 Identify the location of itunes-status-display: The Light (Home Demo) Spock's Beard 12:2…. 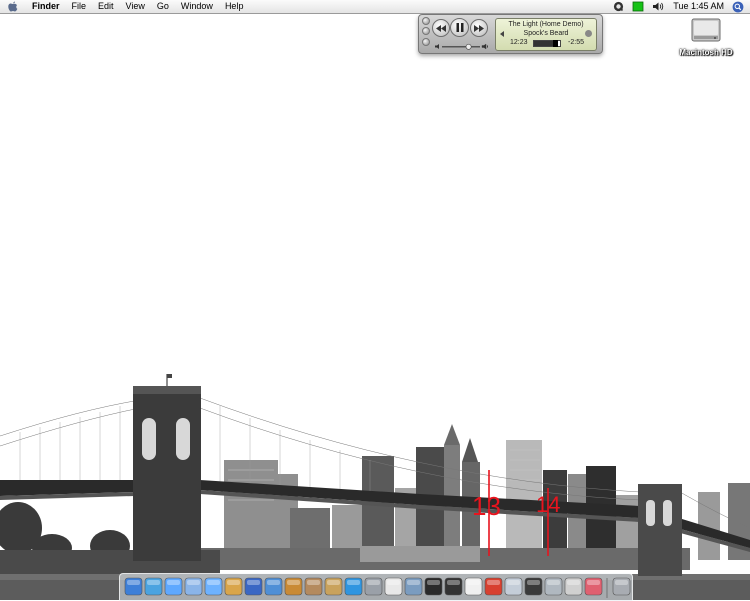
(546, 34).